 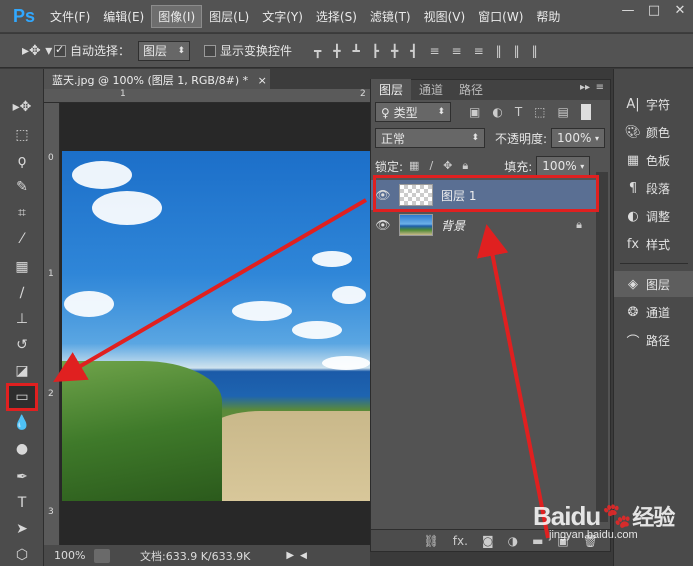 I want to click on menu-edit: 编辑(E), so click(x=123, y=16).